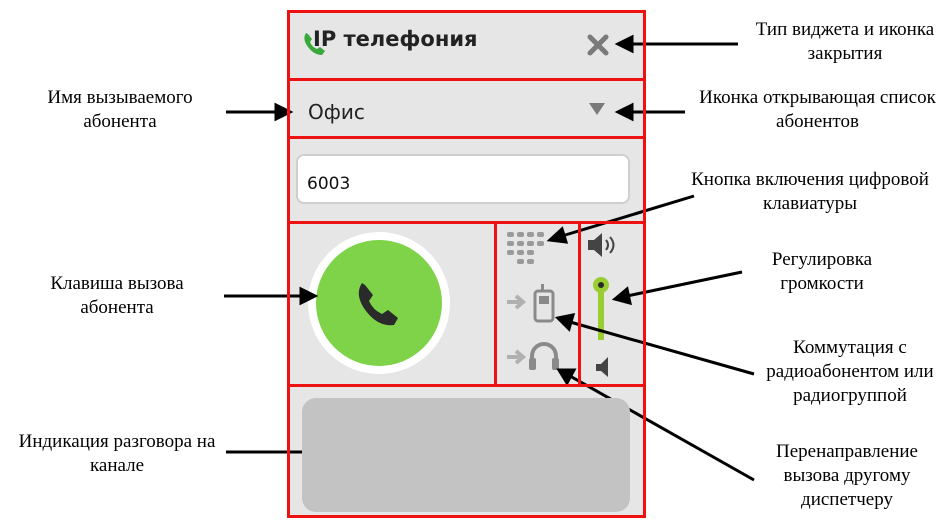  I want to click on frame-indication, so click(466, 451).